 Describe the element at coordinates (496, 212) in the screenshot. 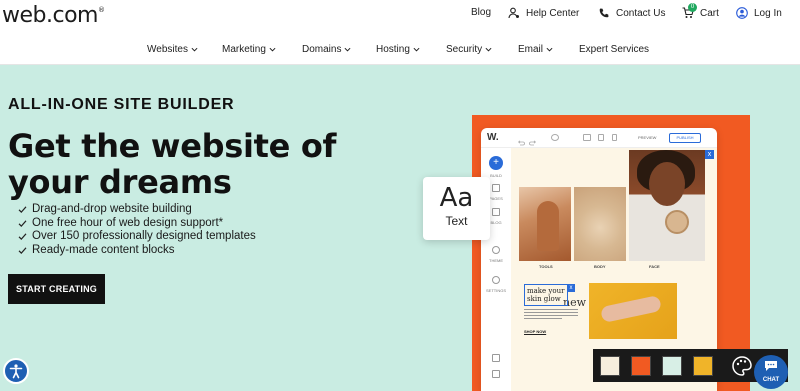

I see `blog-icon` at that location.